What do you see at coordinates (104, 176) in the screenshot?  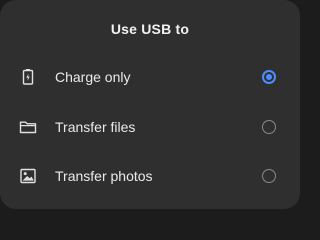 I see `option-label: Transfer photos` at bounding box center [104, 176].